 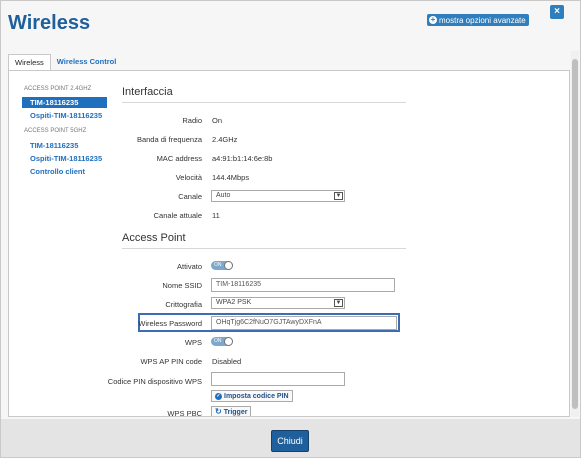 What do you see at coordinates (304, 323) in the screenshot?
I see `password-input: OHqTjg6C2fNuO7GJTAwyDXFnA` at bounding box center [304, 323].